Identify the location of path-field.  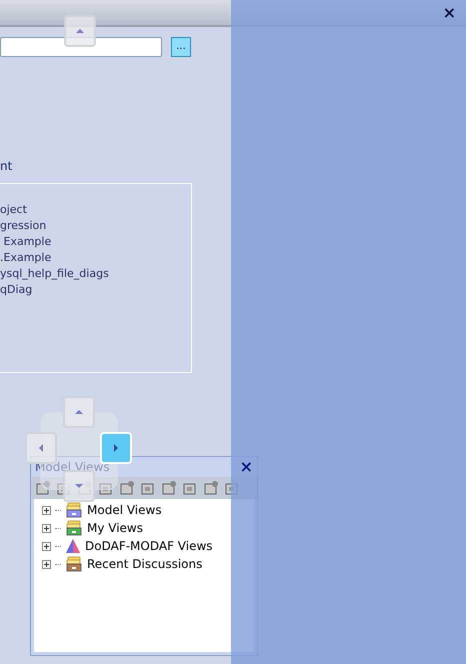
(81, 47).